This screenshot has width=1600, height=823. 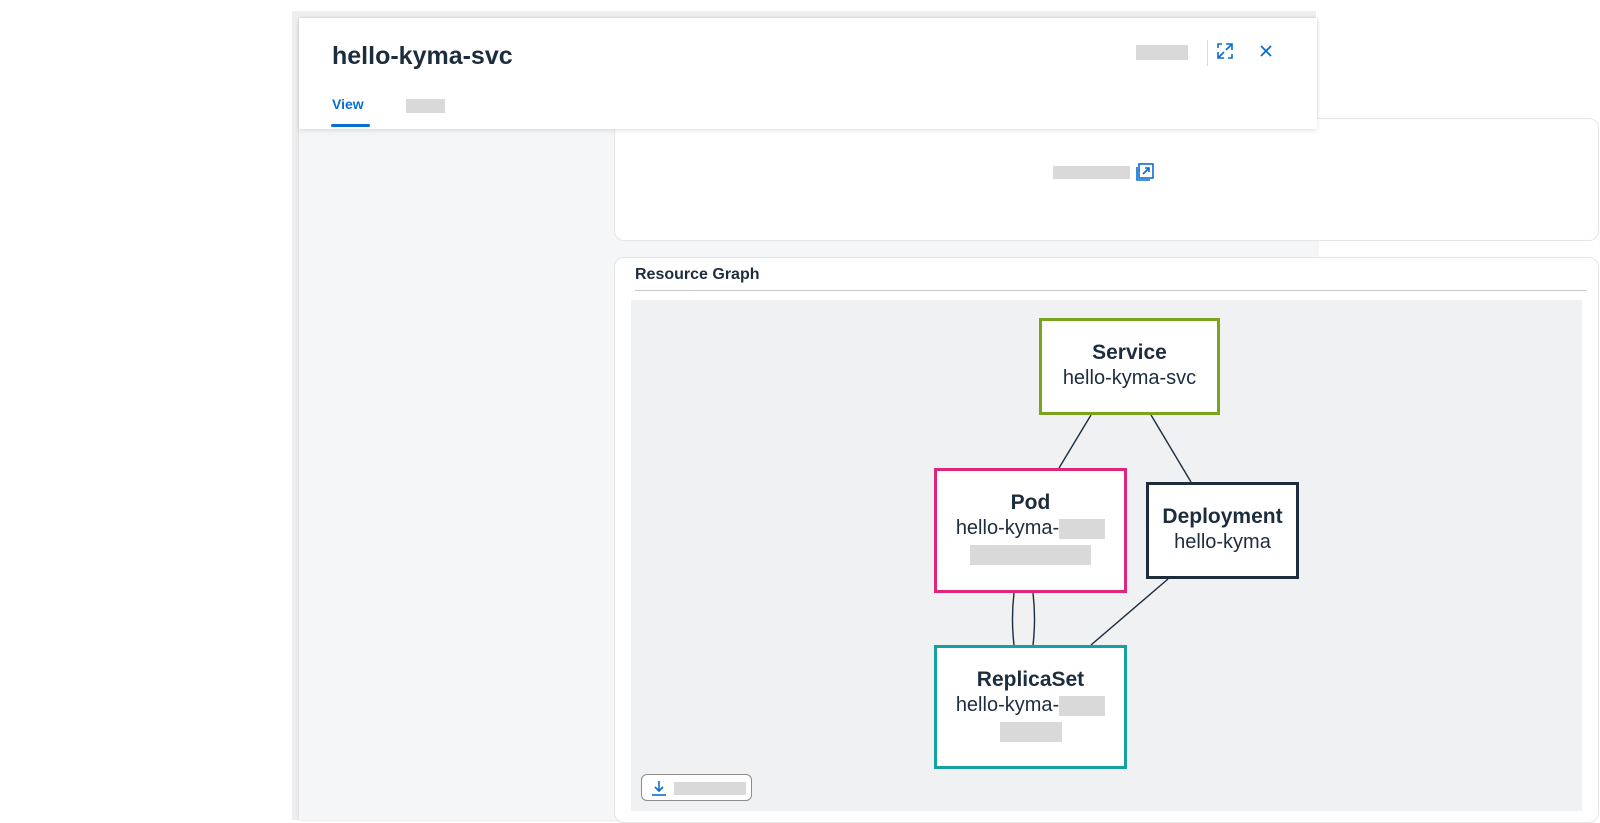 What do you see at coordinates (425, 106) in the screenshot?
I see `tab-redacted` at bounding box center [425, 106].